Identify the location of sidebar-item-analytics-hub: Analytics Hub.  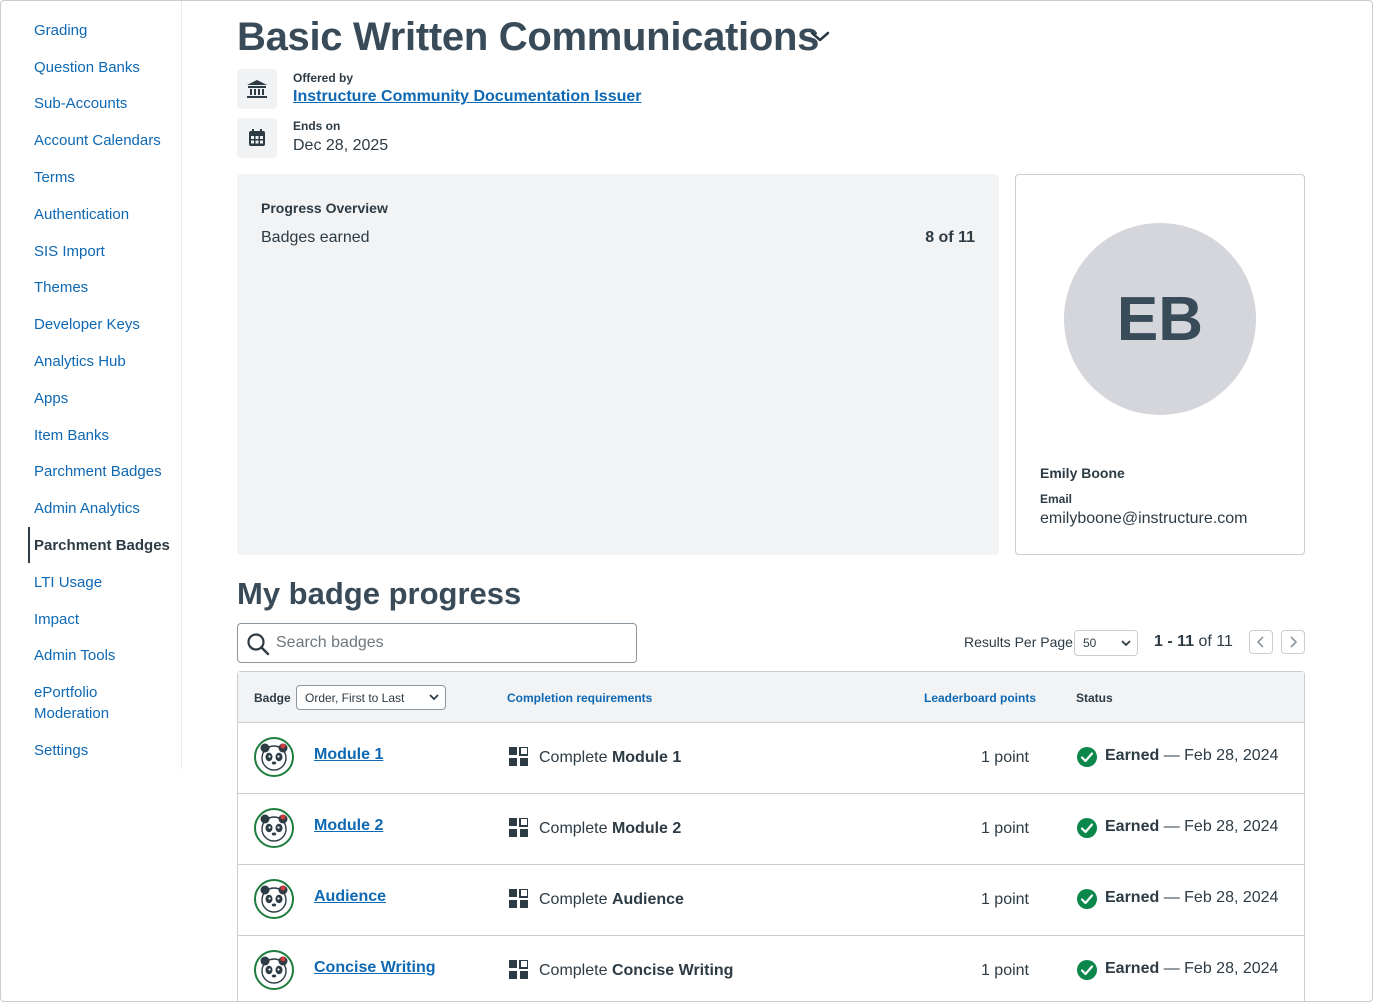
(104, 361).